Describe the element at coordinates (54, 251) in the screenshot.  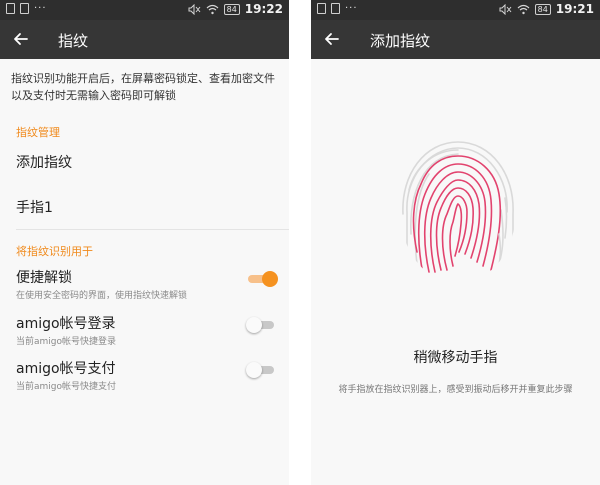
I see `section-use-fingerprint-for: 将指纹识别用于` at that location.